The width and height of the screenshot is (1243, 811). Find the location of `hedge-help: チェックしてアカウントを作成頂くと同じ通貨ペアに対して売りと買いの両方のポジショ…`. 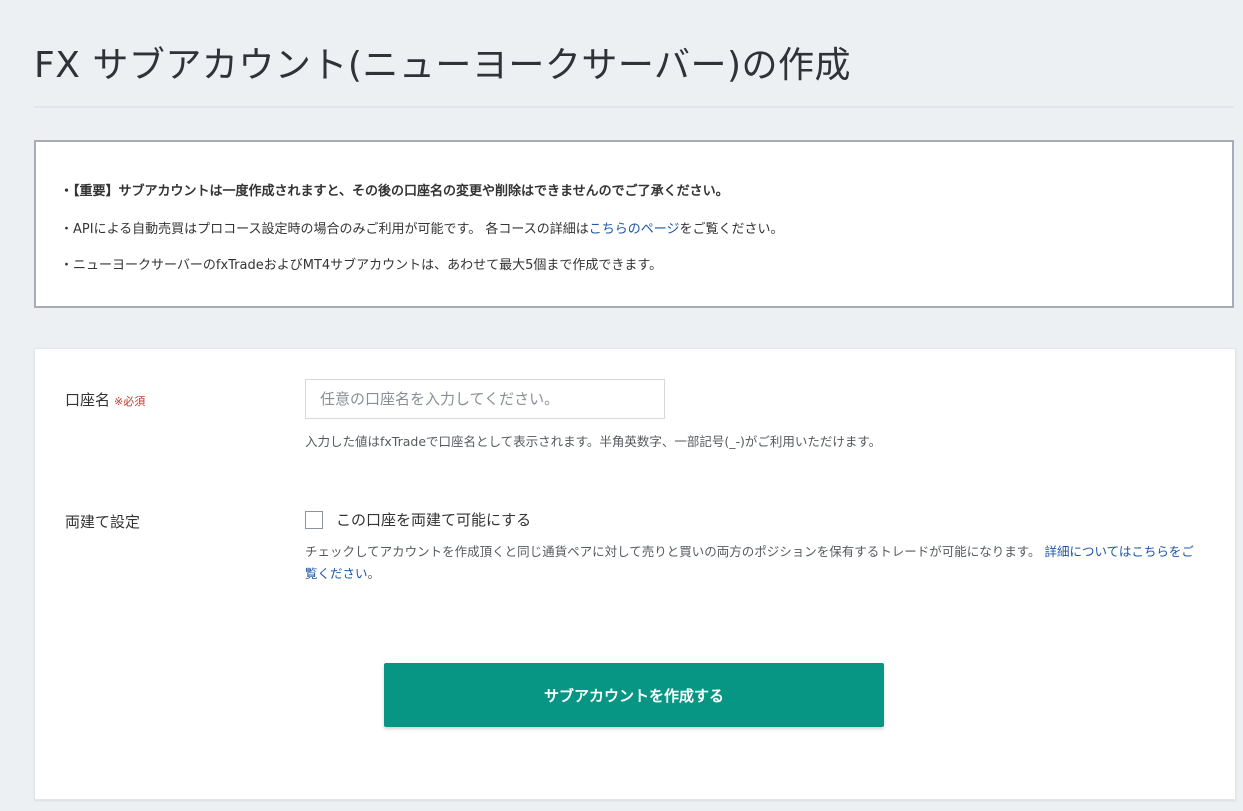

hedge-help: チェックしてアカウントを作成頂くと同じ通貨ペアに対して売りと買いの両方のポジショ… is located at coordinates (752, 563).